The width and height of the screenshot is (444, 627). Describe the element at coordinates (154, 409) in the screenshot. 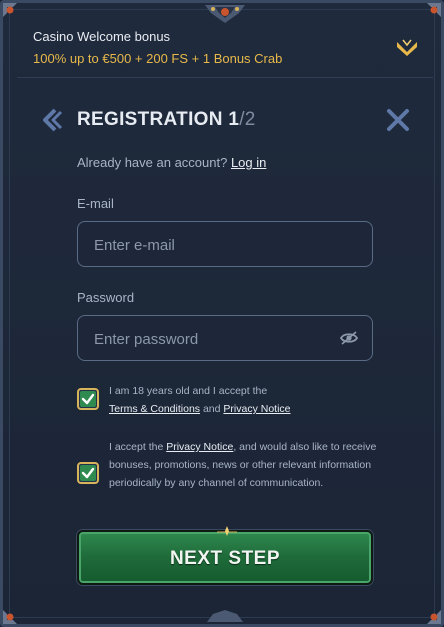

I see `terms-link: Terms & Conditions` at that location.